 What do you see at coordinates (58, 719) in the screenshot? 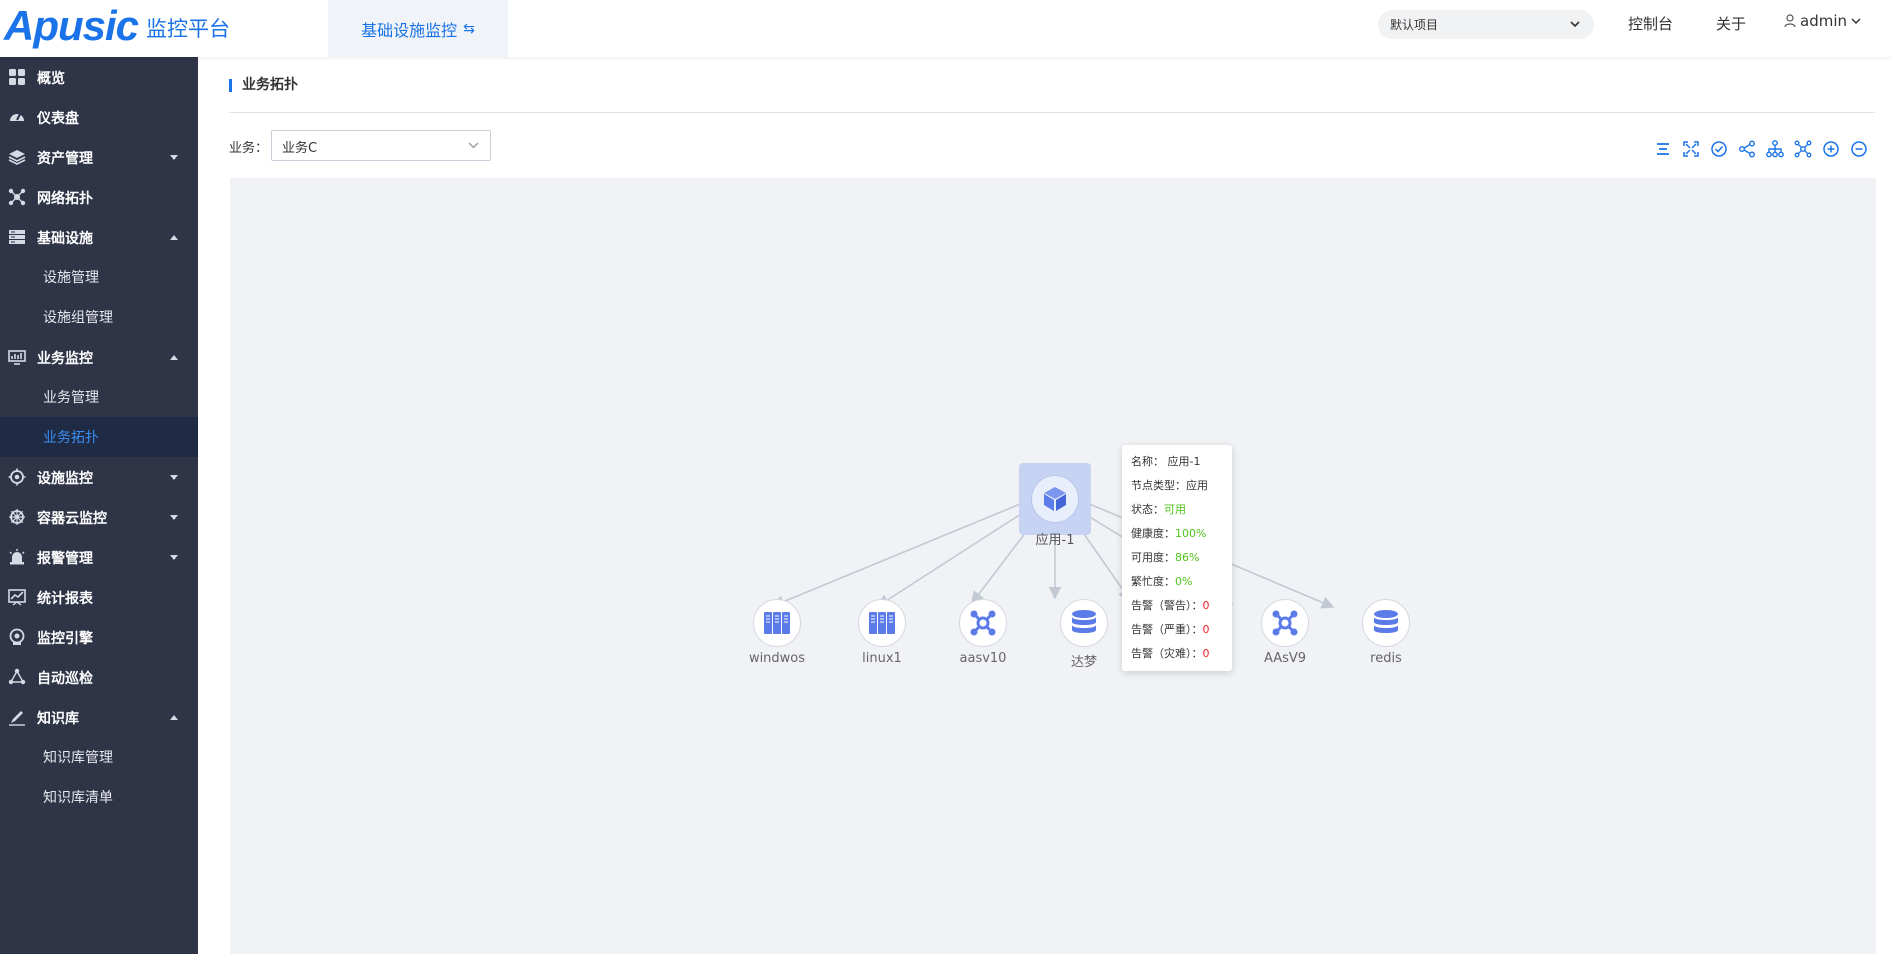
I see `sidebar-item-label: 知识库` at bounding box center [58, 719].